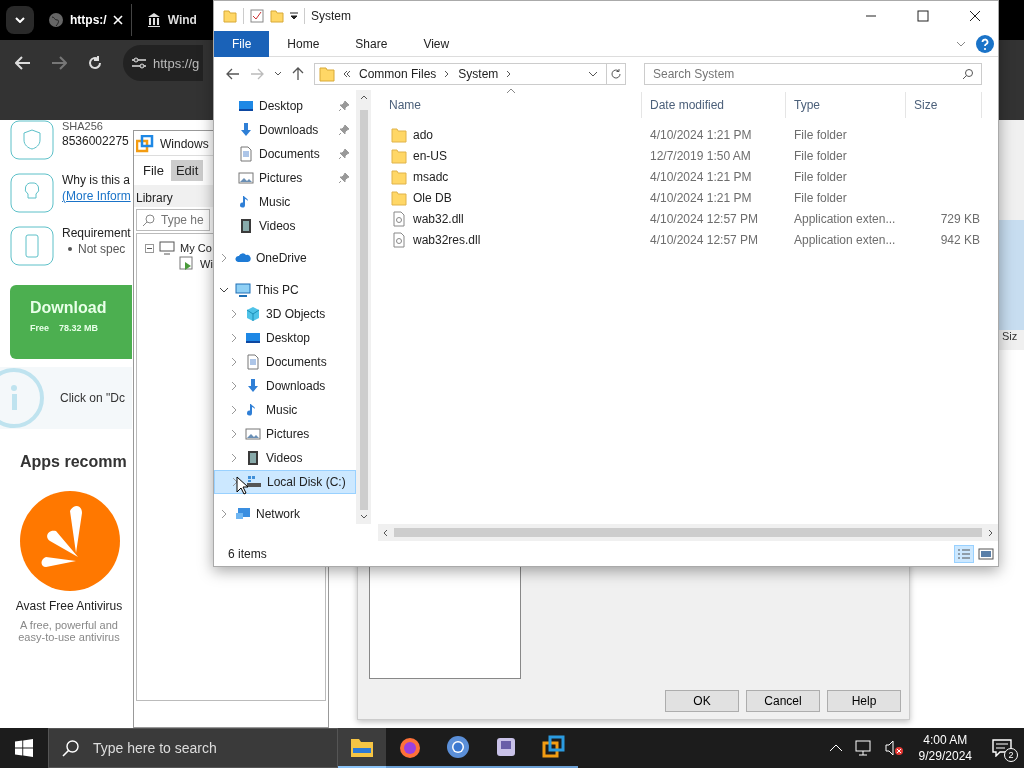 This screenshot has height=768, width=1024. I want to click on more-info-link: (More Inform, so click(97, 196).